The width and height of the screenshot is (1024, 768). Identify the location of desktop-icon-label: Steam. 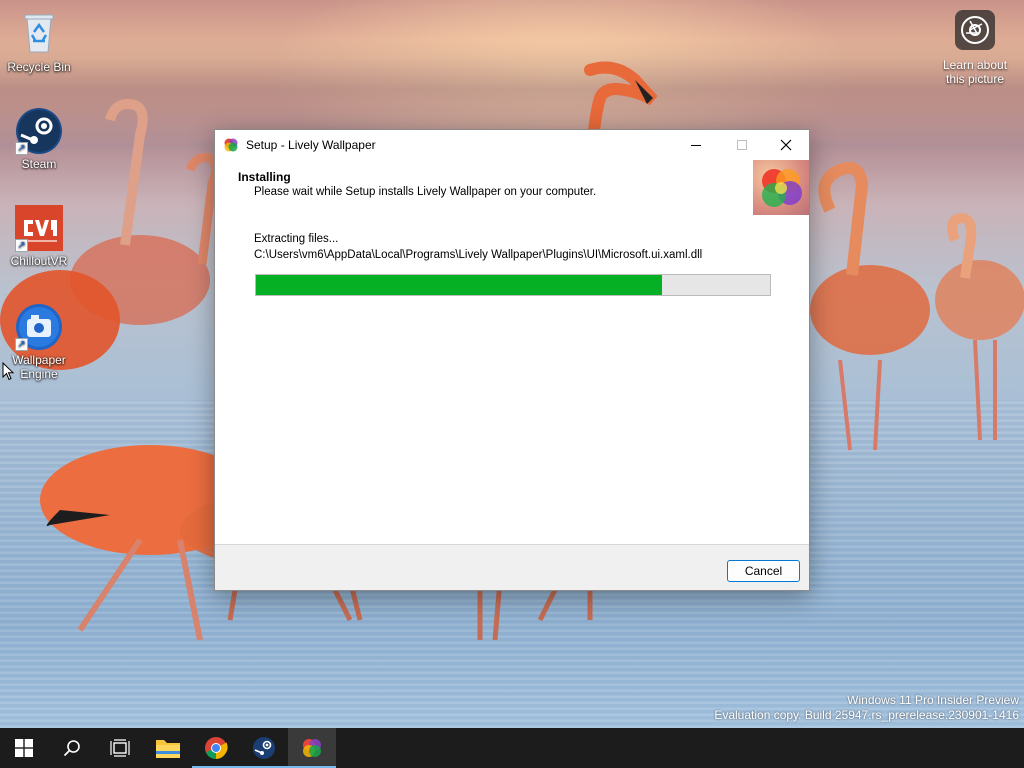
(39, 164).